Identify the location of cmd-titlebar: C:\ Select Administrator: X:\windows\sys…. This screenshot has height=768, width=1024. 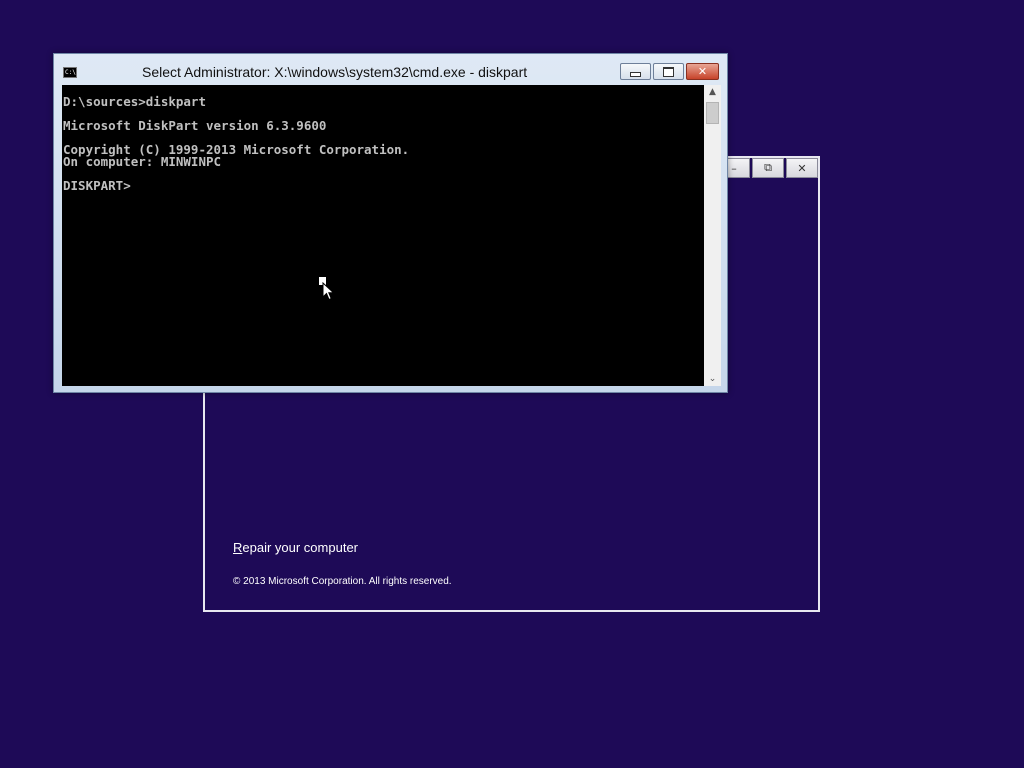
(390, 69).